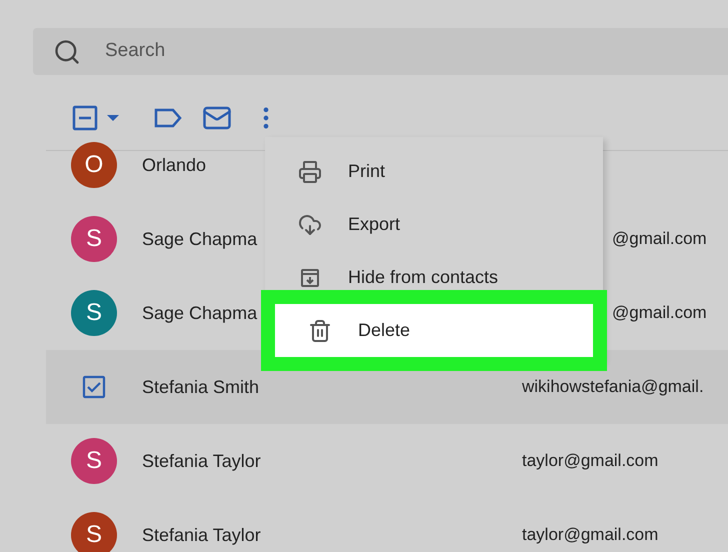 The height and width of the screenshot is (552, 728). What do you see at coordinates (94, 165) in the screenshot?
I see `avatar: O` at bounding box center [94, 165].